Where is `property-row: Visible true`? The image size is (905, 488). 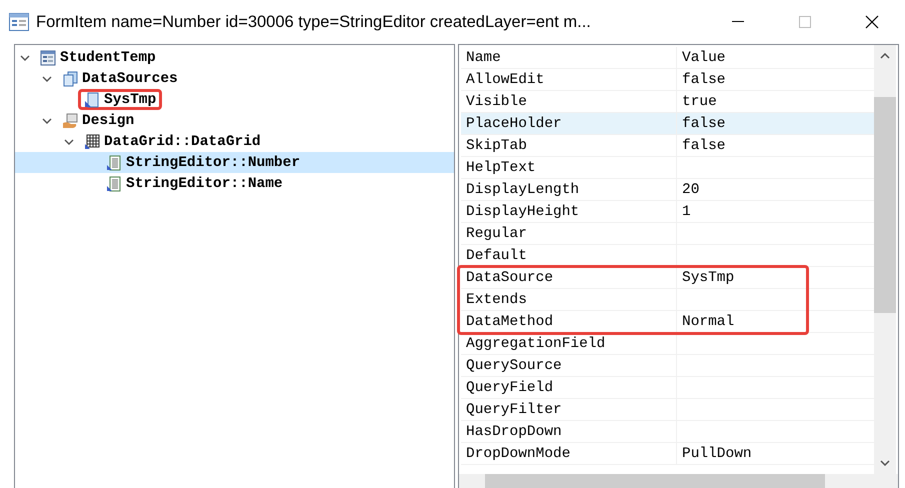 property-row: Visible true is located at coordinates (667, 102).